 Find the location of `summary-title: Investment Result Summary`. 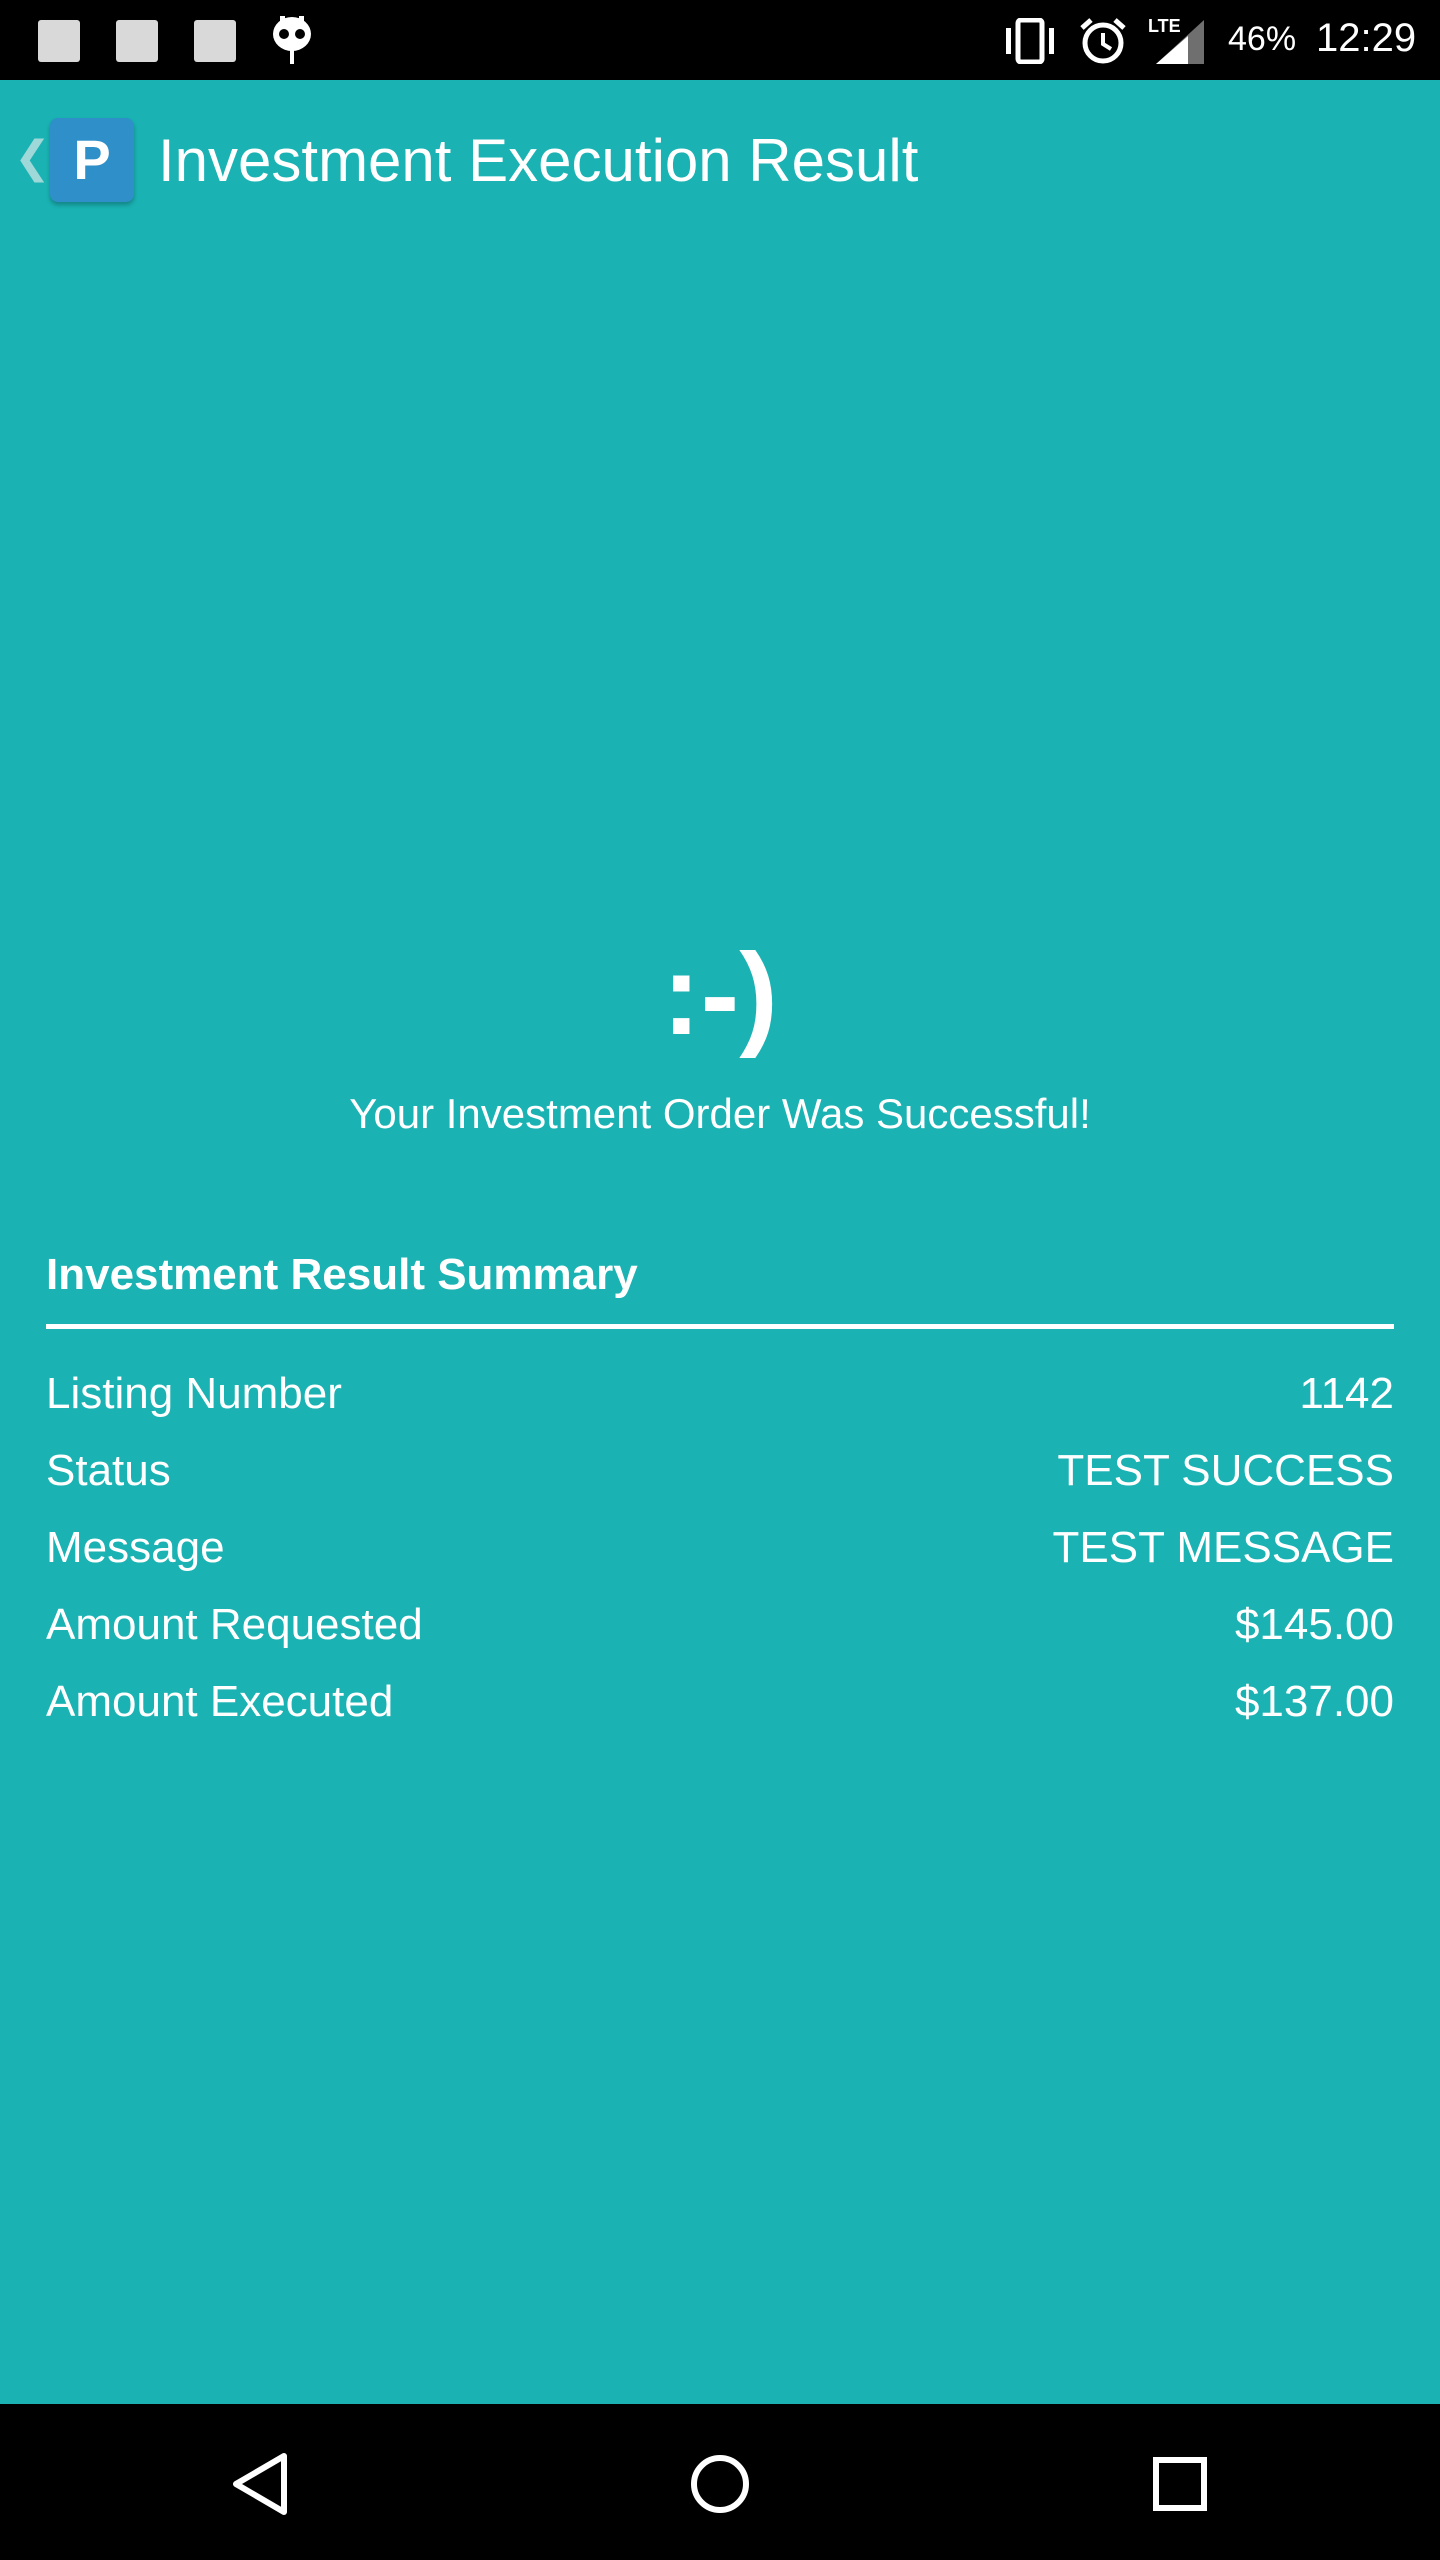

summary-title: Investment Result Summary is located at coordinates (342, 1274).